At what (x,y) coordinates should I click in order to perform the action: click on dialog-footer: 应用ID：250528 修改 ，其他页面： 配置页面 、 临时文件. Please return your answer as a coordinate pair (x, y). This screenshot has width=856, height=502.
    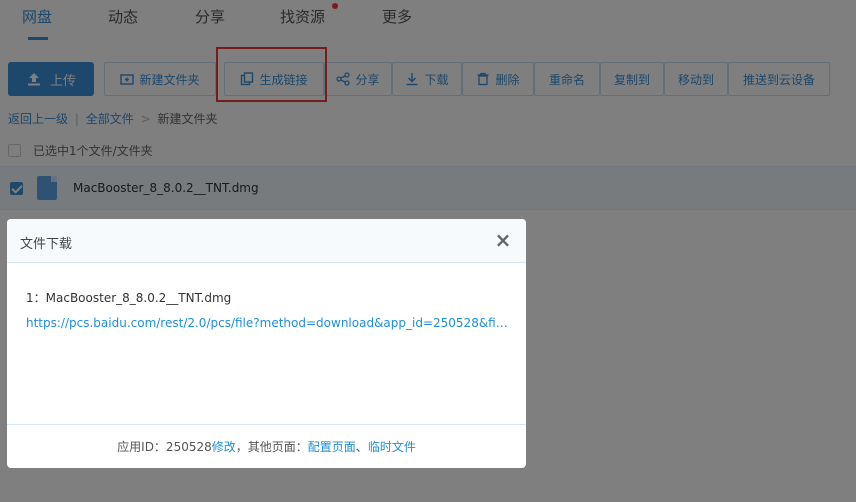
    Looking at the image, I should click on (266, 446).